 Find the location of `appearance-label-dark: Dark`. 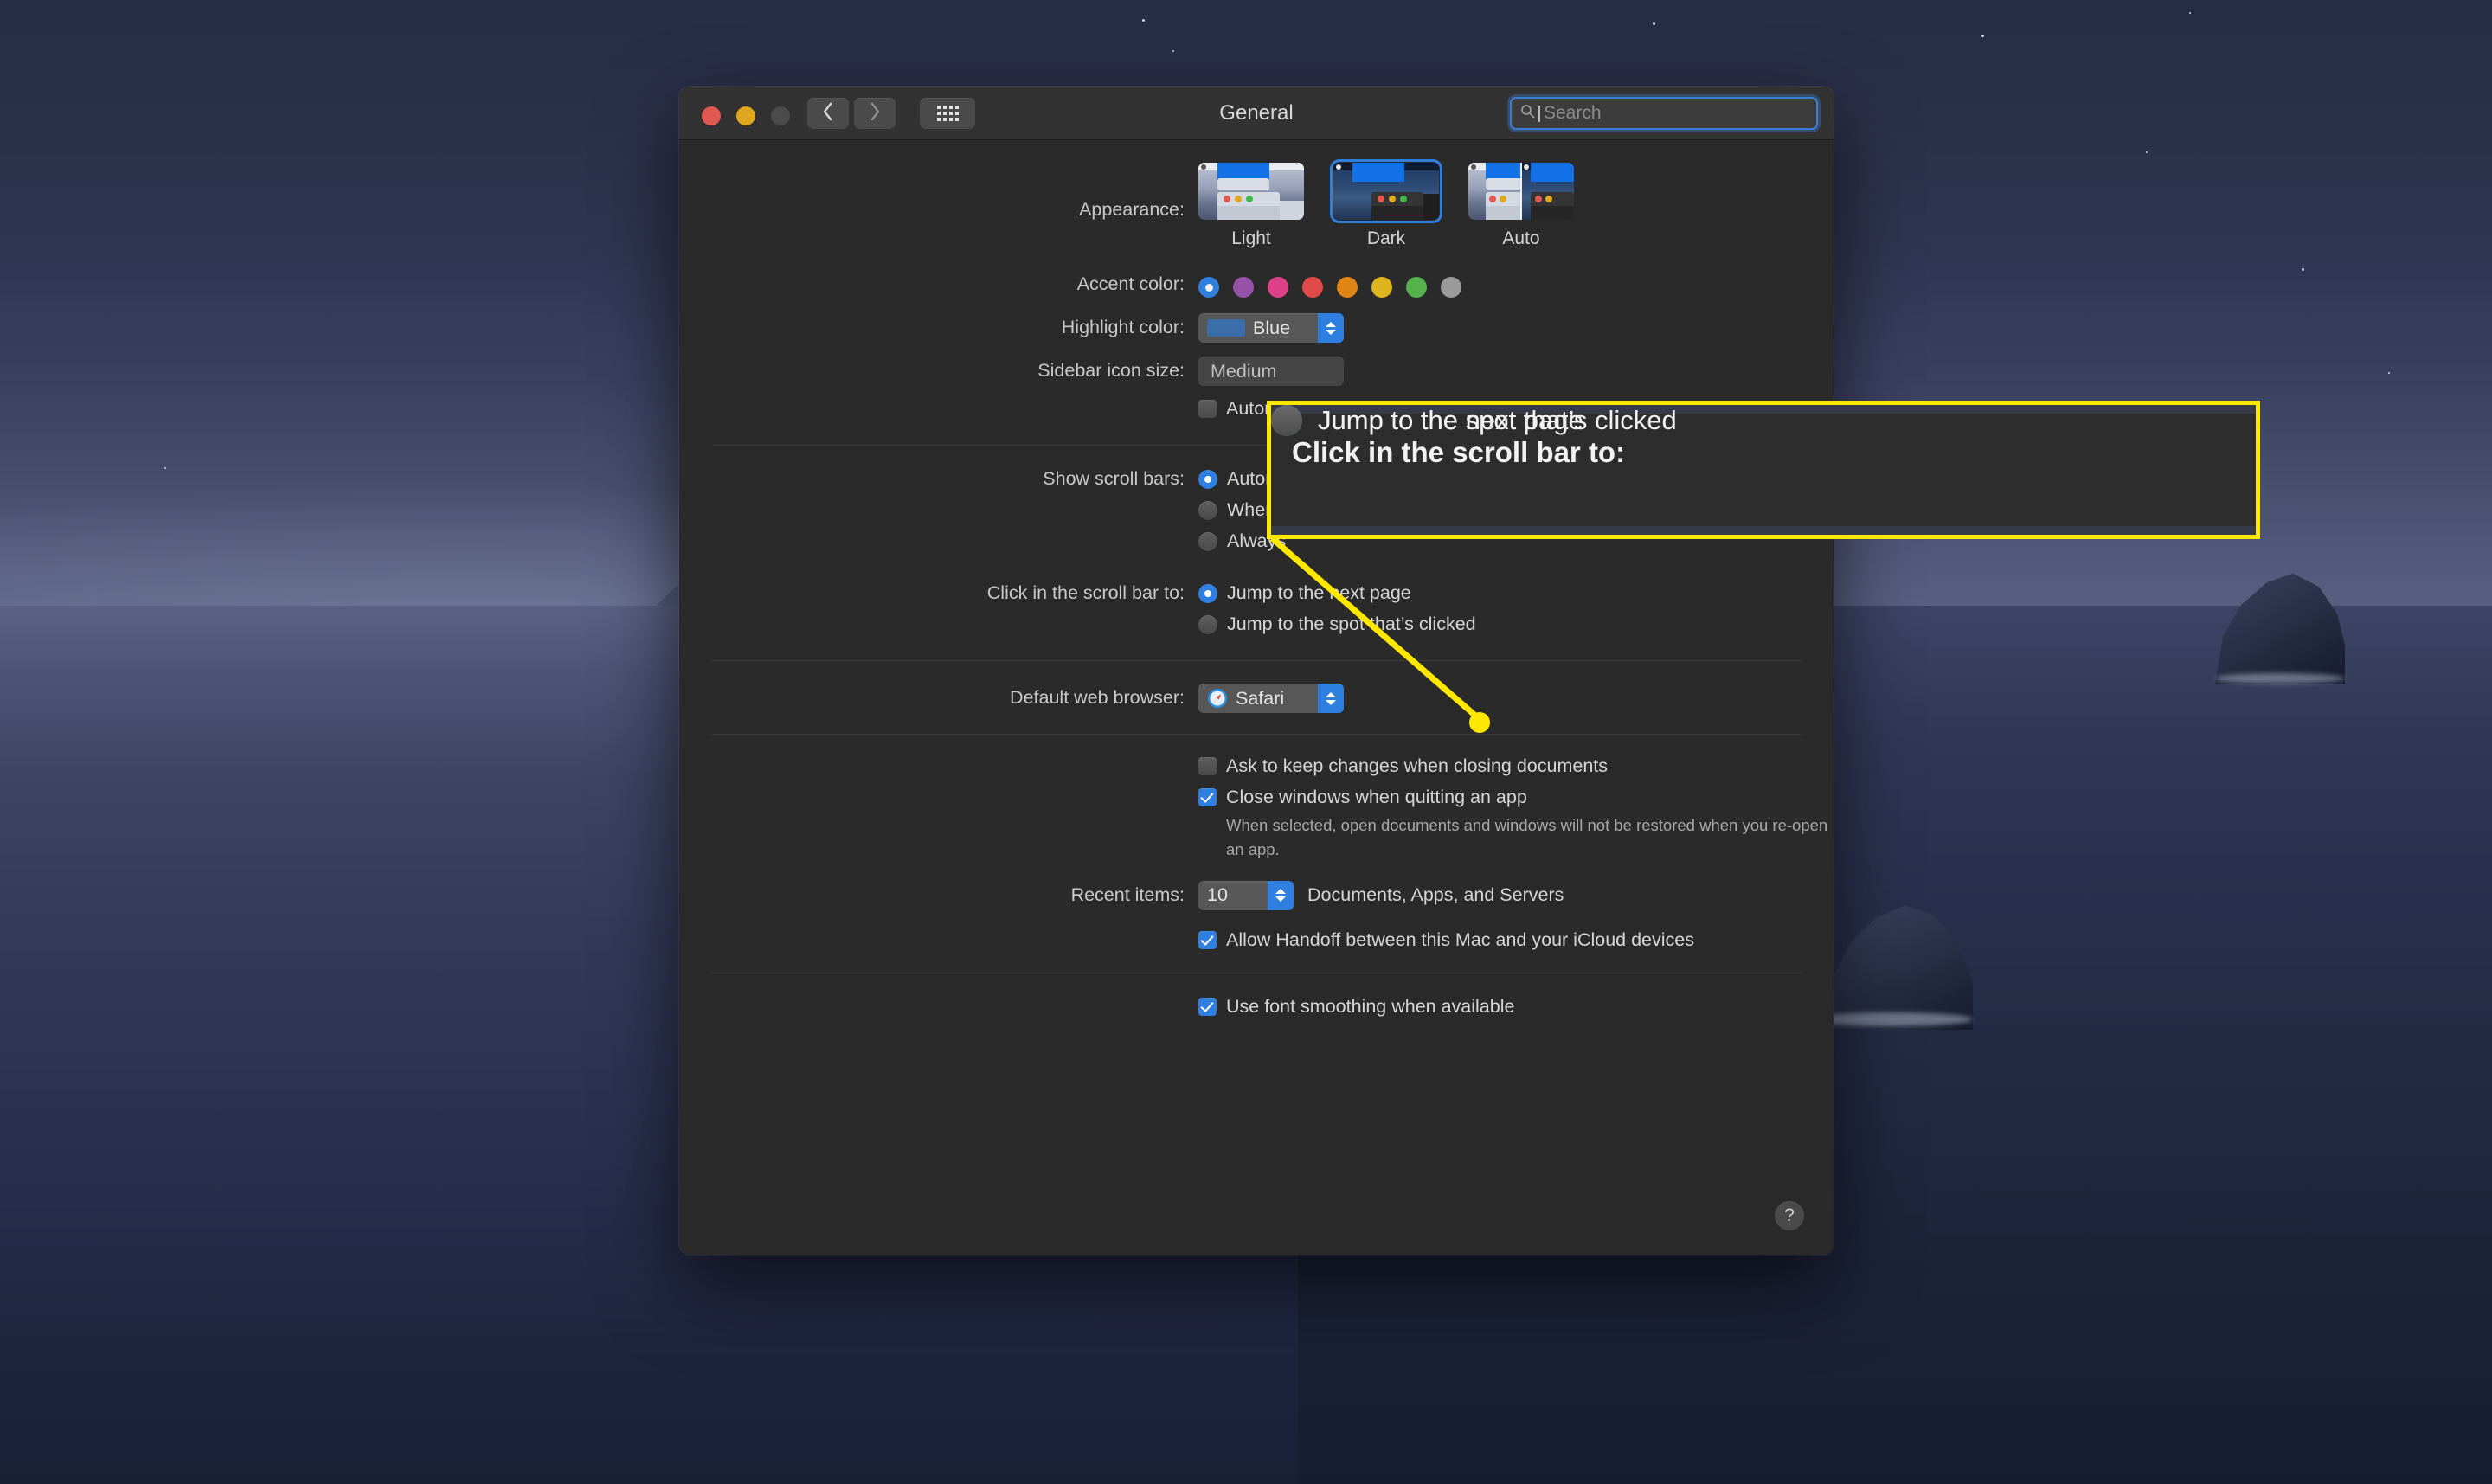

appearance-label-dark: Dark is located at coordinates (1386, 238).